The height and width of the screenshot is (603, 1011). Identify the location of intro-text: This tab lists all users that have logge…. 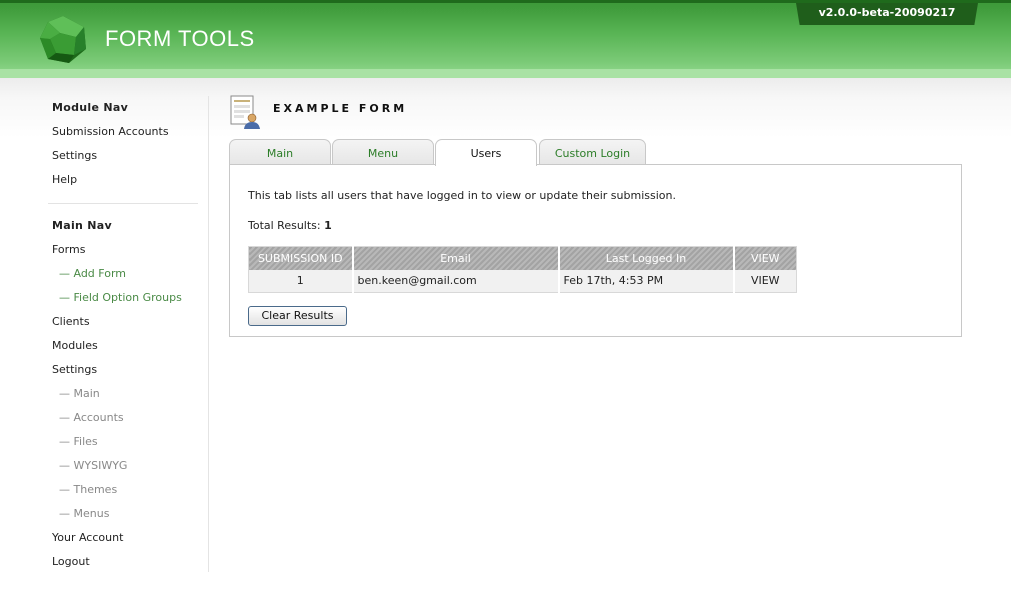
(462, 195).